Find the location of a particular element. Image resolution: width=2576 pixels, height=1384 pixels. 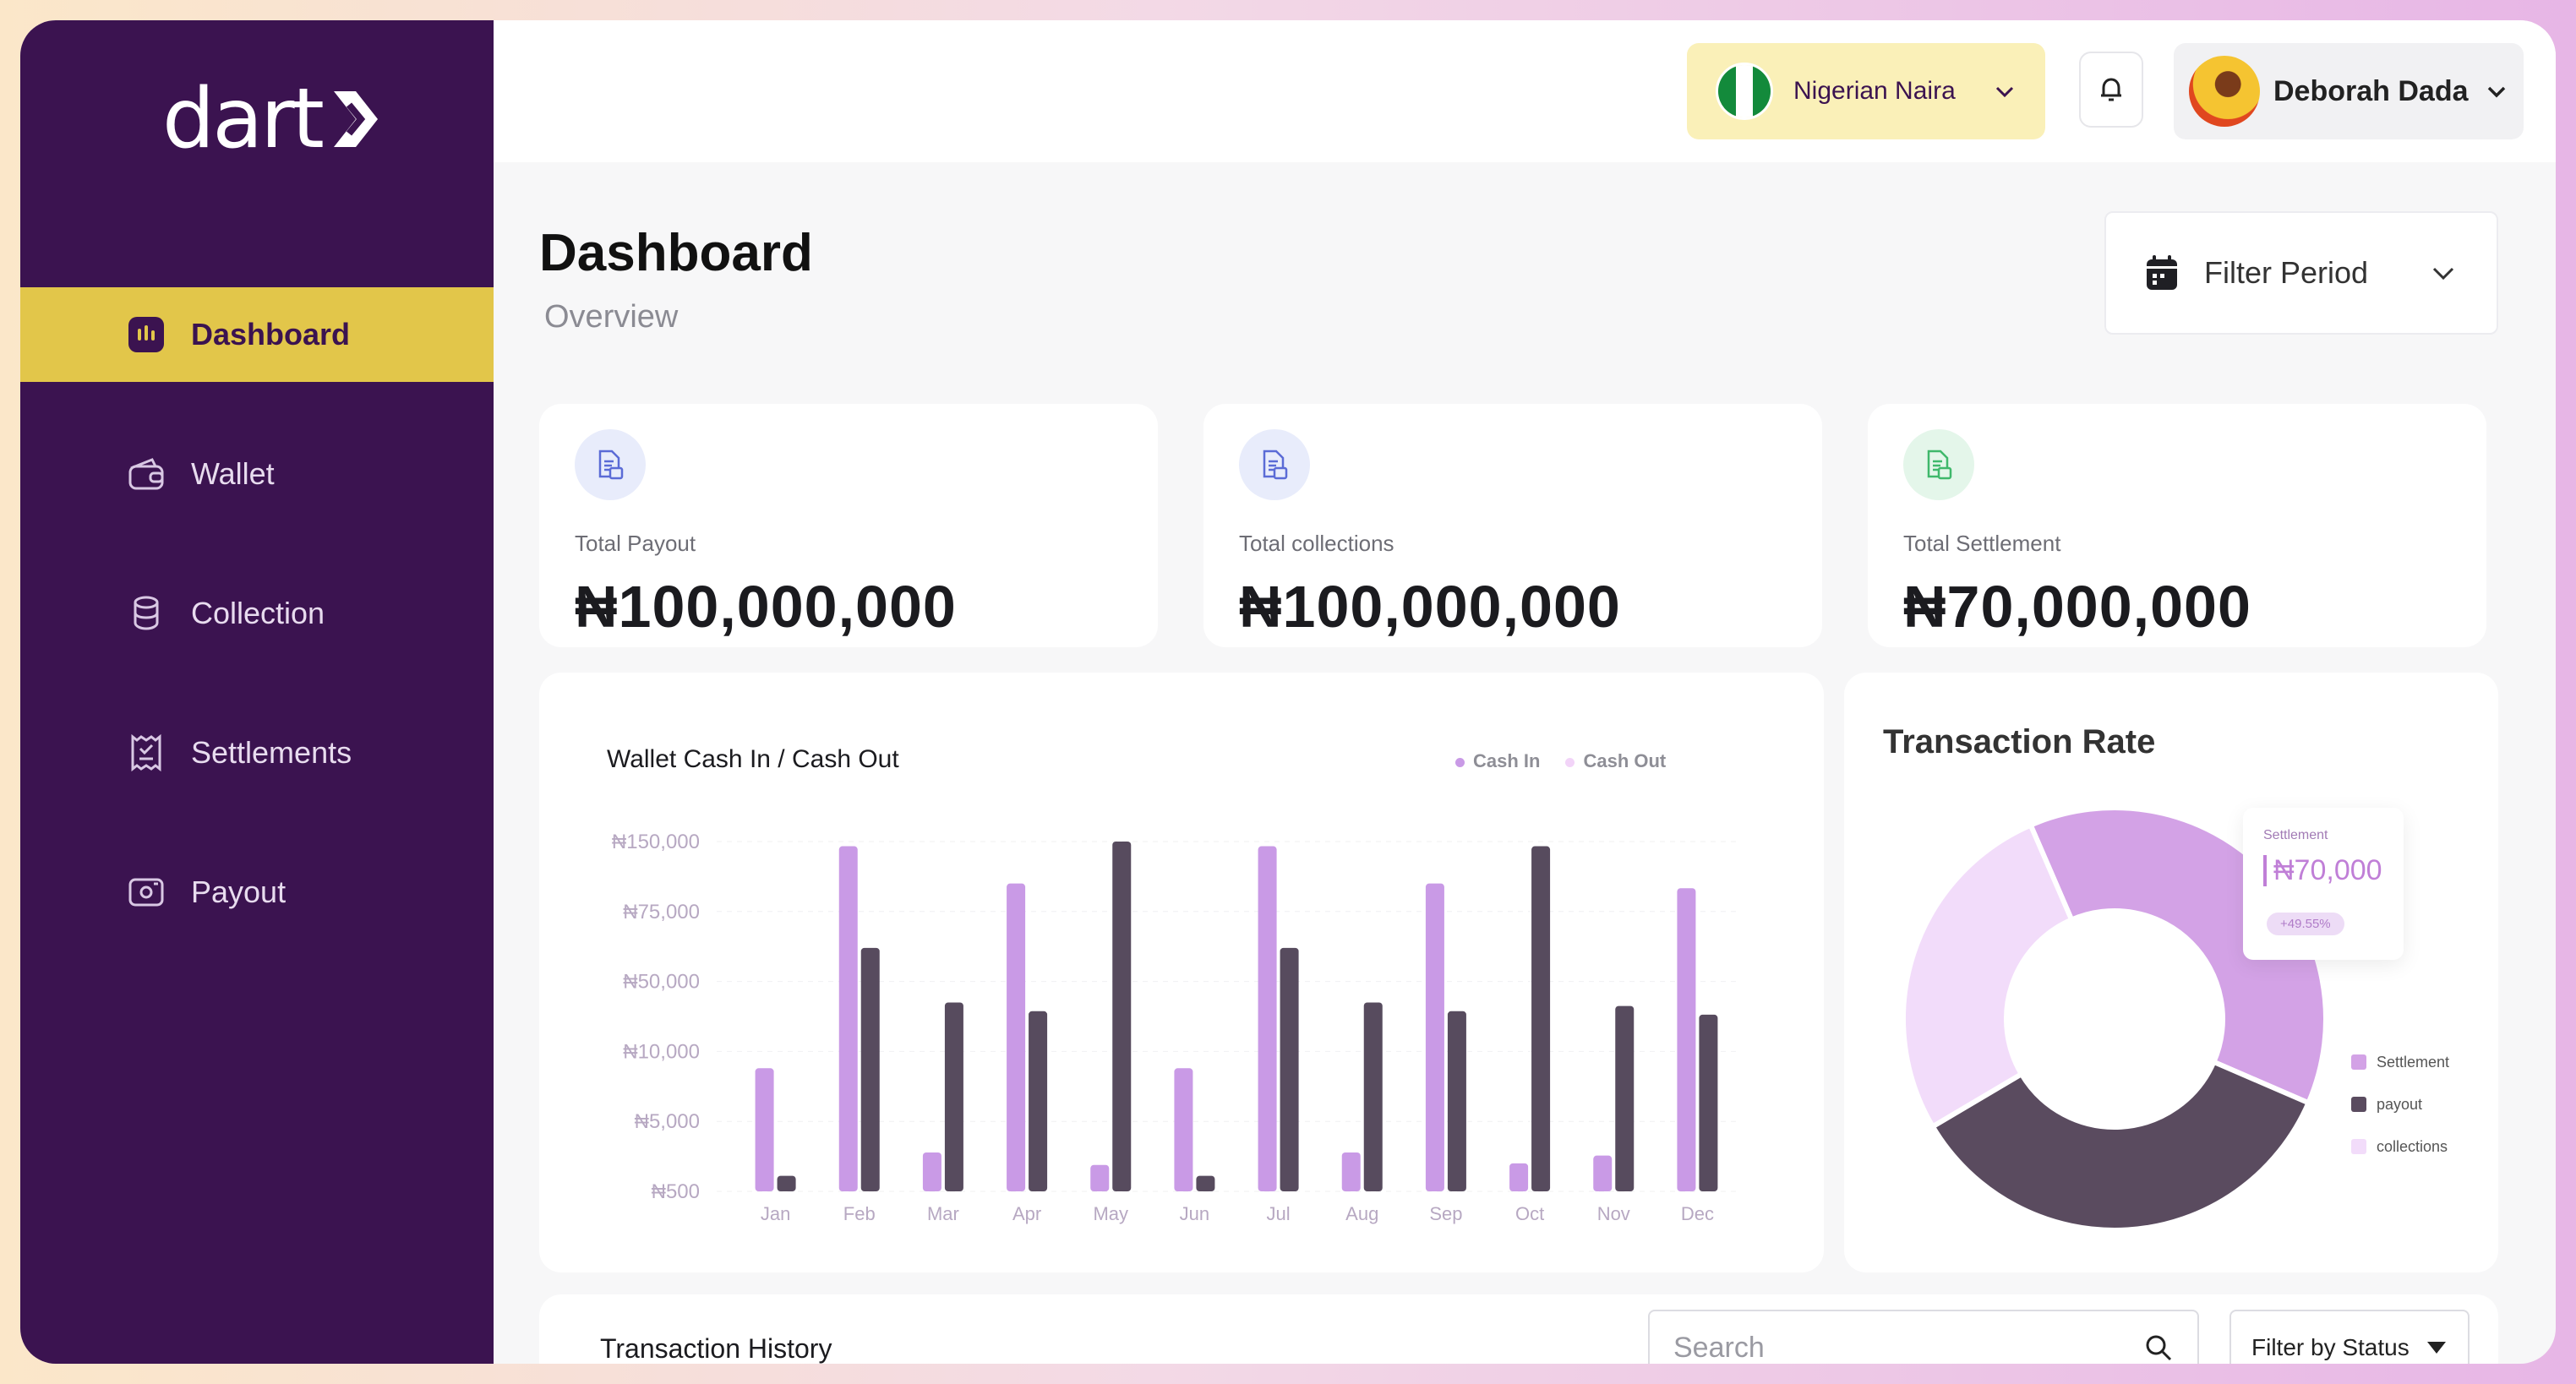

calendar-icon is located at coordinates (2162, 272).